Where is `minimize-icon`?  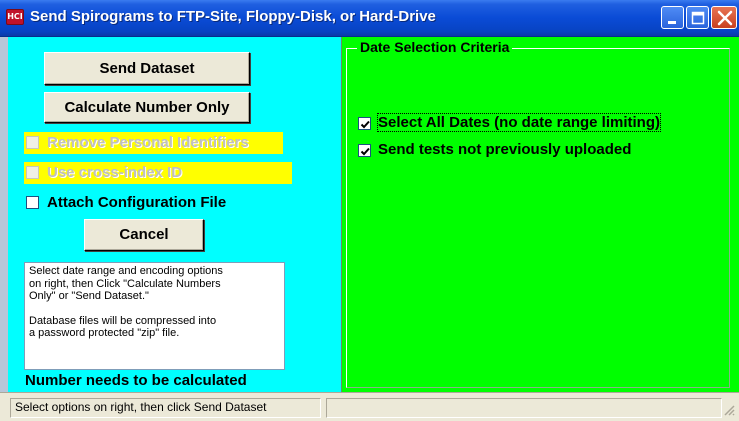 minimize-icon is located at coordinates (672, 22).